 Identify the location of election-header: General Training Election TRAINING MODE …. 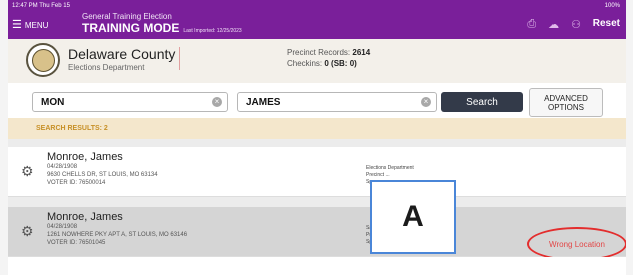
(162, 23).